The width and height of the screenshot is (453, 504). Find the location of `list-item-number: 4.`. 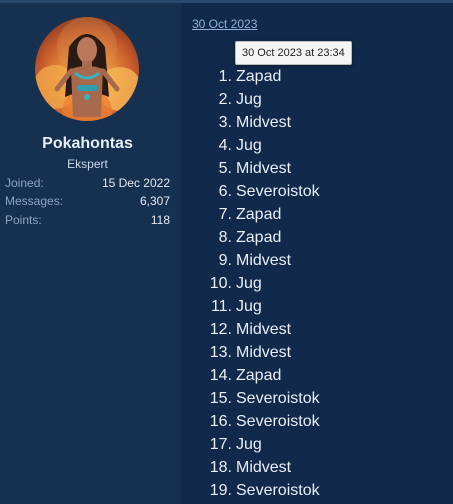

list-item-number: 4. is located at coordinates (225, 145).